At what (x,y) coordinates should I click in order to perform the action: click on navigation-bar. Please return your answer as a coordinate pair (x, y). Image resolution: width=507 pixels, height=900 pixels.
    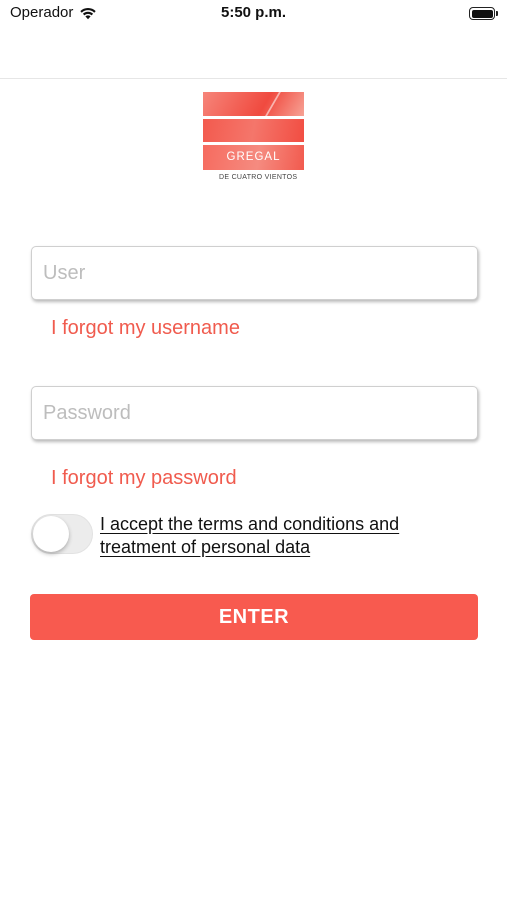
    Looking at the image, I should click on (253, 54).